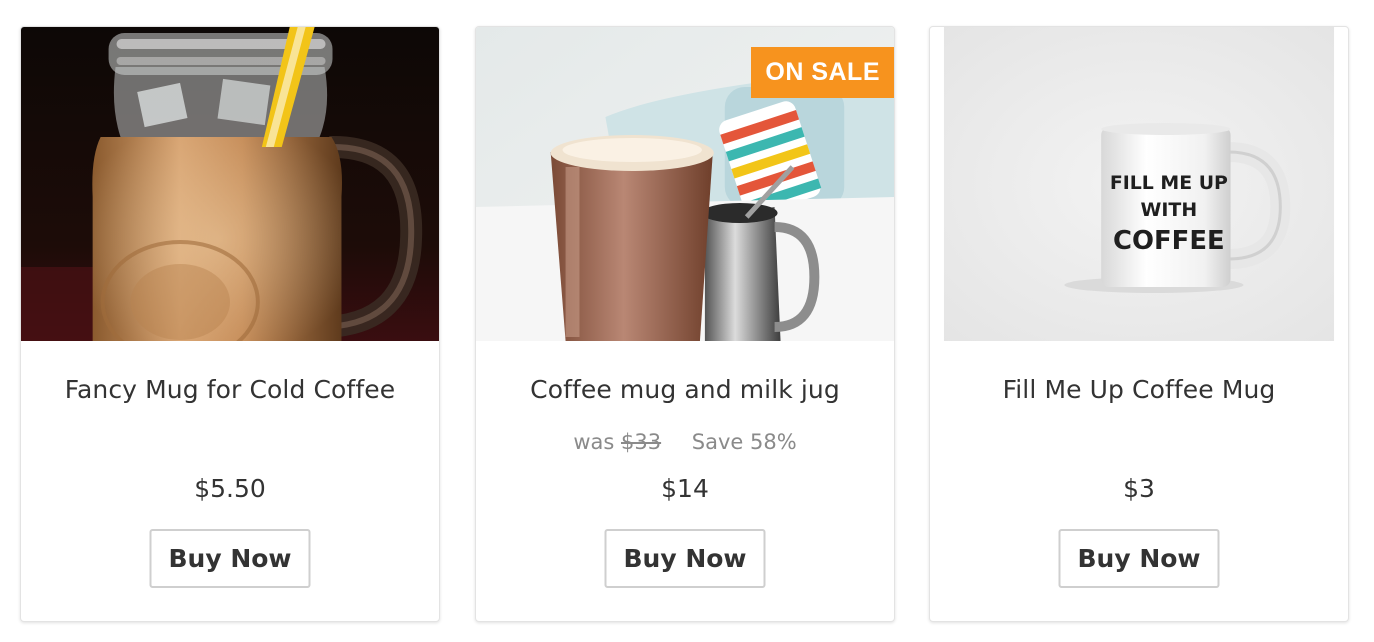 Image resolution: width=1374 pixels, height=642 pixels. What do you see at coordinates (1169, 210) in the screenshot?
I see `mug-print-line-2: WITH` at bounding box center [1169, 210].